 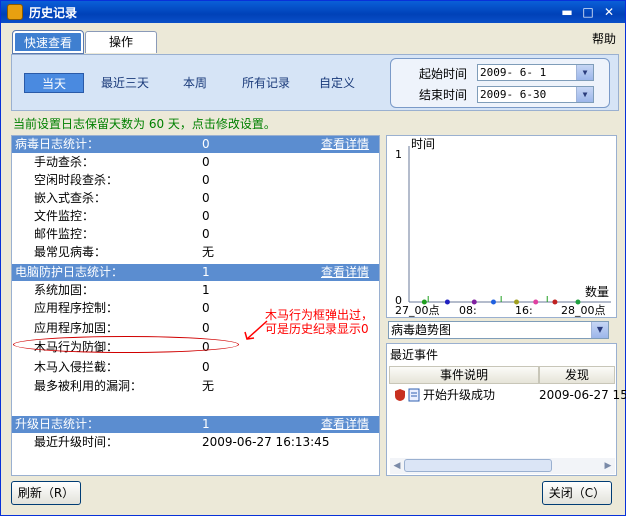 I want to click on trend-chart: 时间 1 0 数量 27_00点 08: 16: 28_00点, so click(x=503, y=227).